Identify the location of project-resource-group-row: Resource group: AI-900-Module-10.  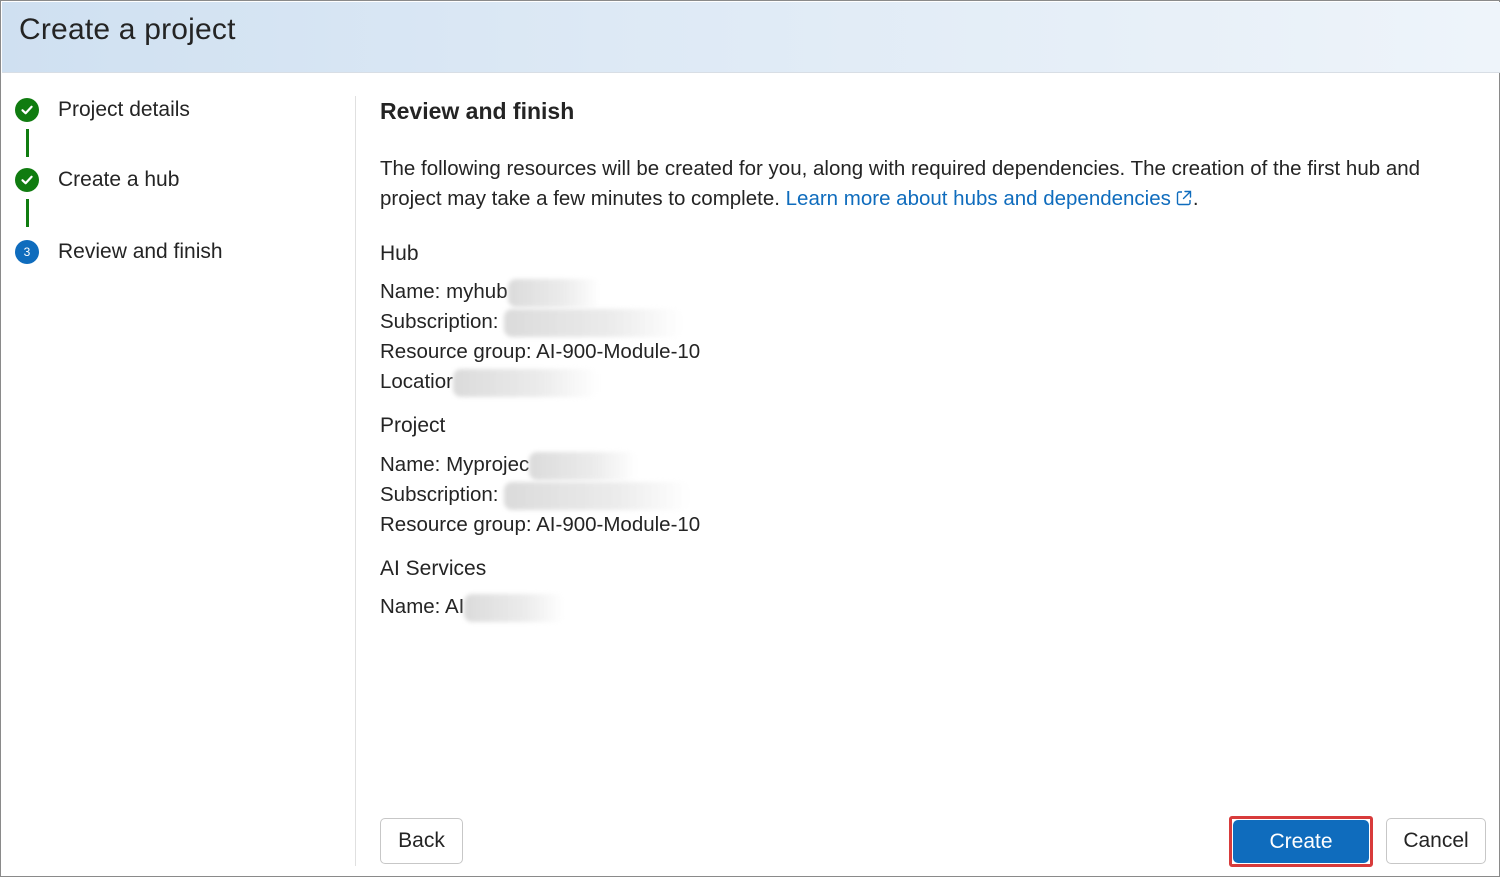
(540, 525).